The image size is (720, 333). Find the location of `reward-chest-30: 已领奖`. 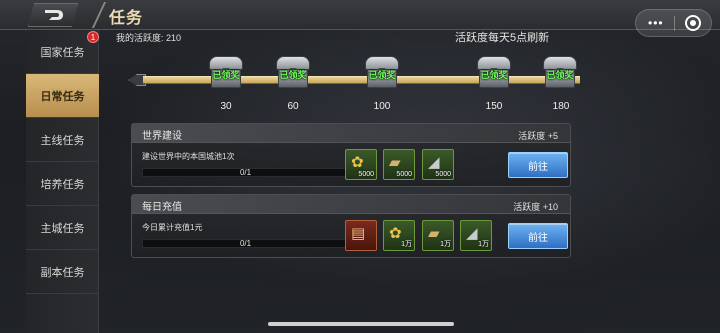

reward-chest-30: 已领奖 is located at coordinates (226, 76).